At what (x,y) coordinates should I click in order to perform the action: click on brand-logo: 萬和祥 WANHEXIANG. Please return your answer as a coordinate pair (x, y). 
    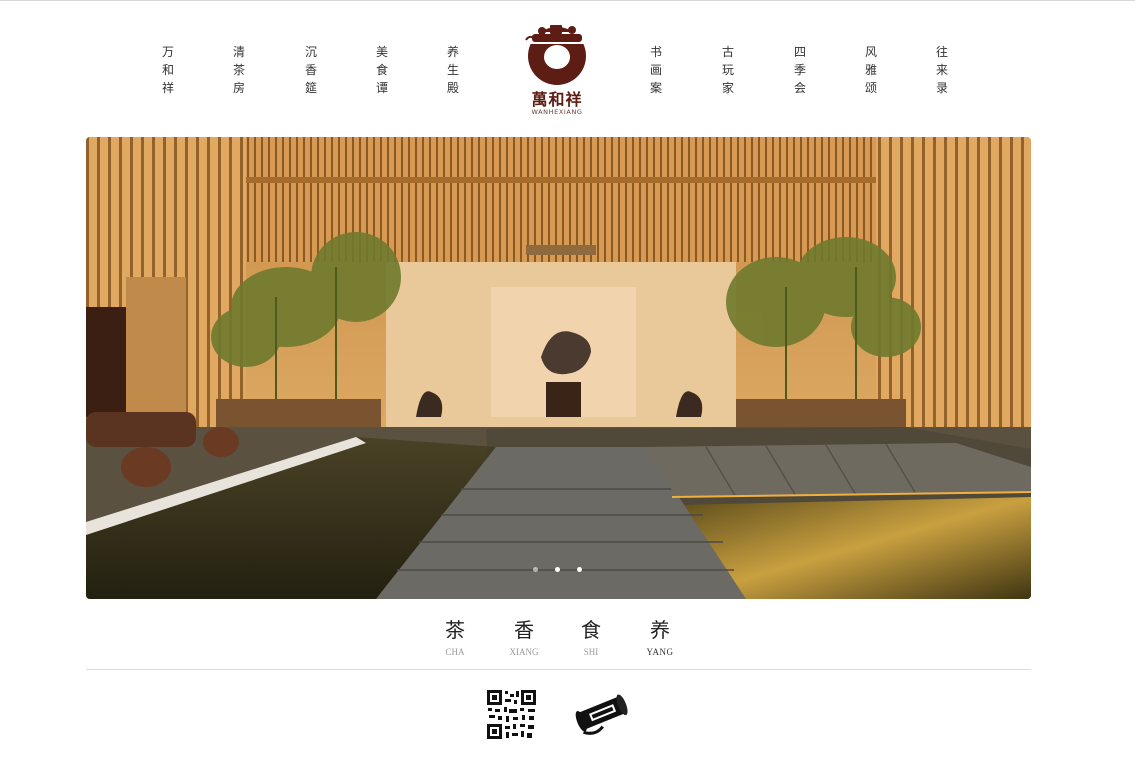
    Looking at the image, I should click on (557, 70).